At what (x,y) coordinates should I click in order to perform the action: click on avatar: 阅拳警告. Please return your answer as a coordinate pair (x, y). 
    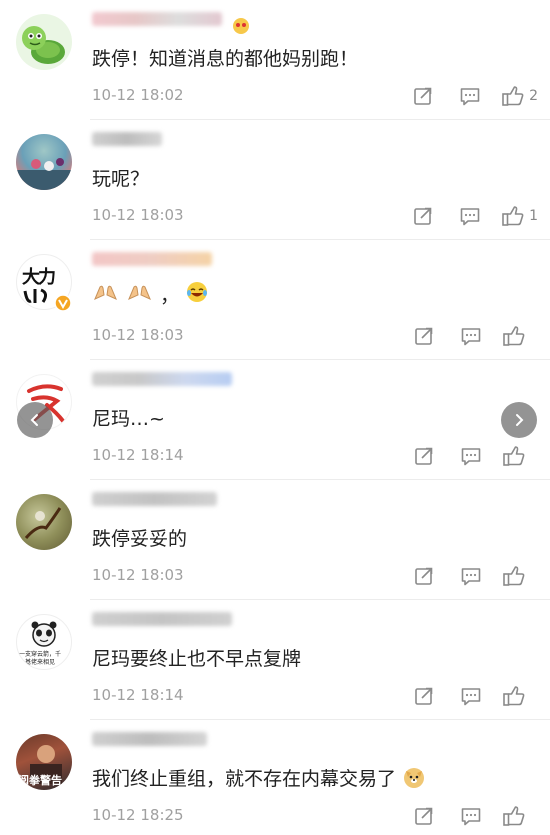
    Looking at the image, I should click on (44, 762).